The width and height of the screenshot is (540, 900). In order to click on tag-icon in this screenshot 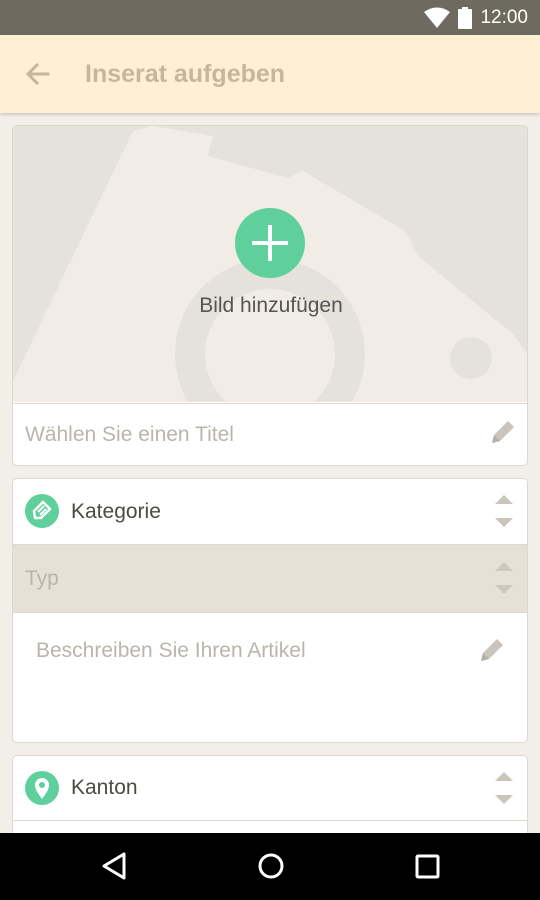, I will do `click(42, 511)`.